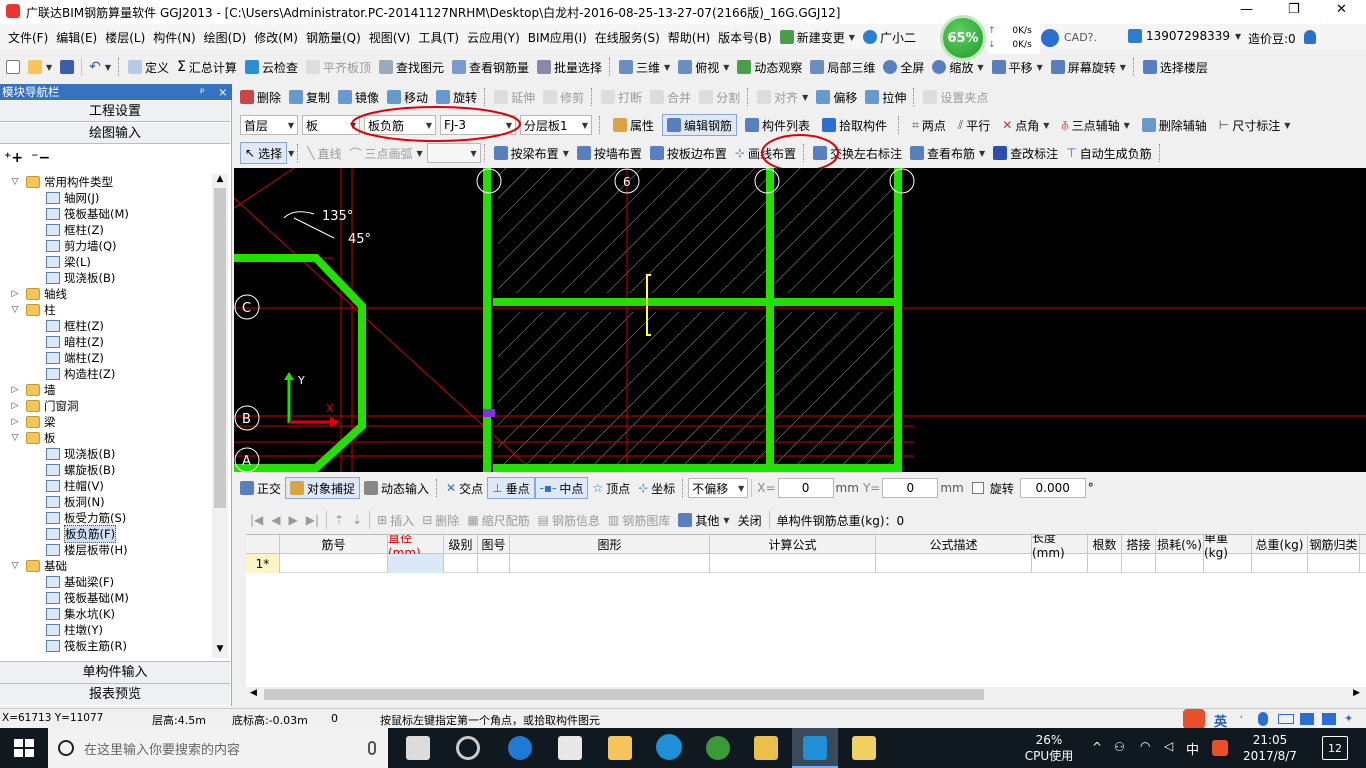  Describe the element at coordinates (63, 518) in the screenshot. I see `tree-item: 板受力筋(S)` at that location.